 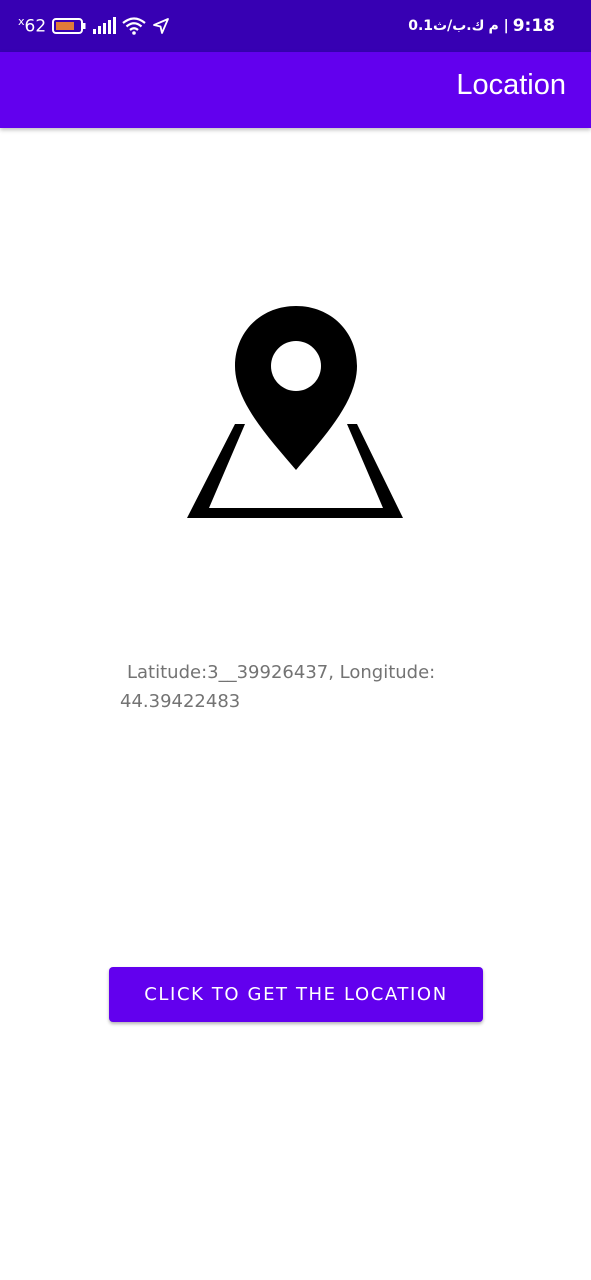 What do you see at coordinates (296, 994) in the screenshot?
I see `get-location-button: CLICK TO GET THE LOCATION` at bounding box center [296, 994].